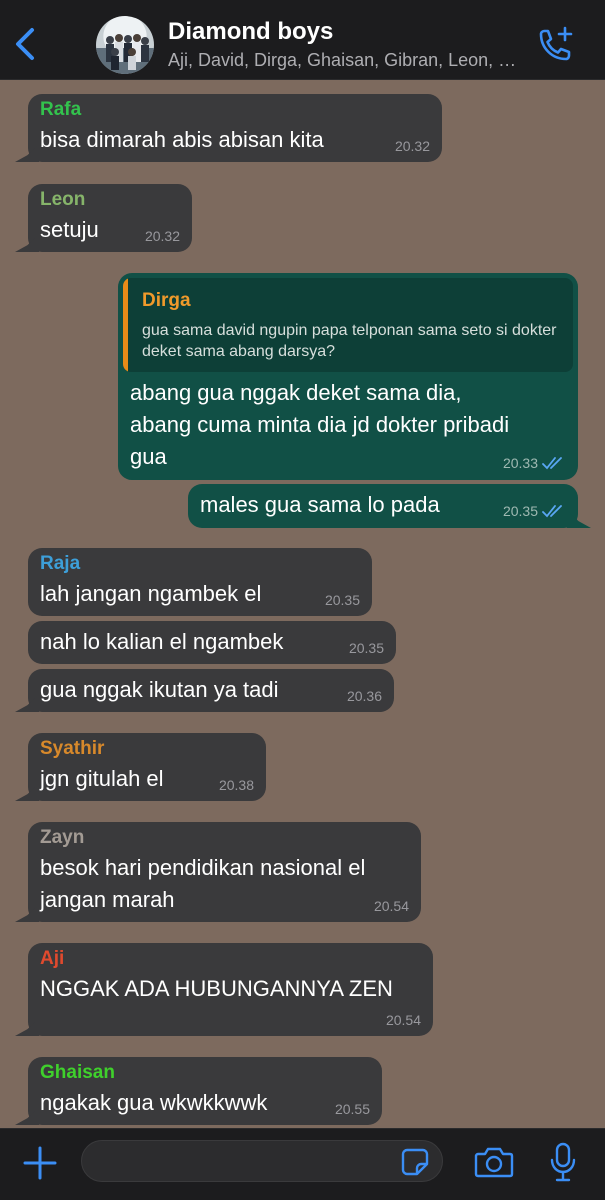 This screenshot has width=605, height=1200. Describe the element at coordinates (148, 456) in the screenshot. I see `message-line: gua` at that location.